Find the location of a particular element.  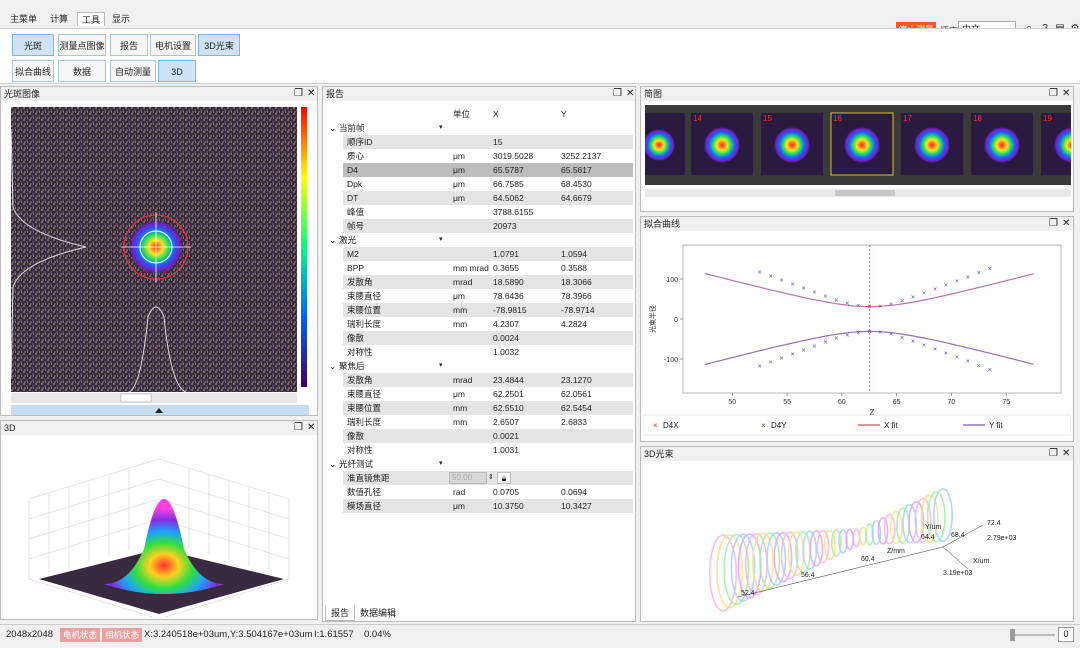

table-row: 像散 0.0024 is located at coordinates (480, 338).